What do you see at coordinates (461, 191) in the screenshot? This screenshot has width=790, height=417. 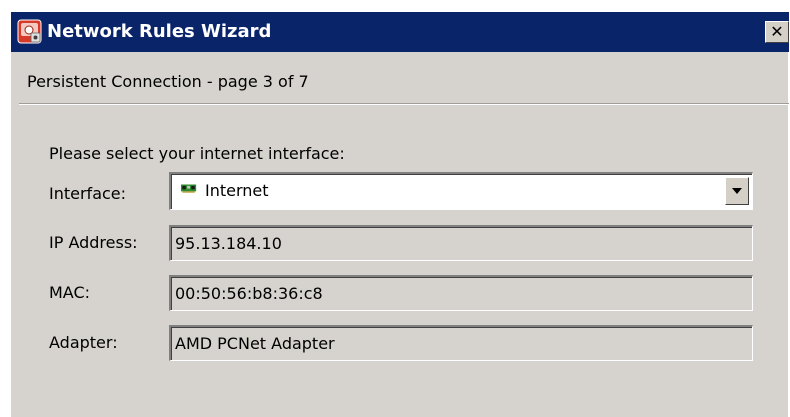 I see `interface-select: Internet` at bounding box center [461, 191].